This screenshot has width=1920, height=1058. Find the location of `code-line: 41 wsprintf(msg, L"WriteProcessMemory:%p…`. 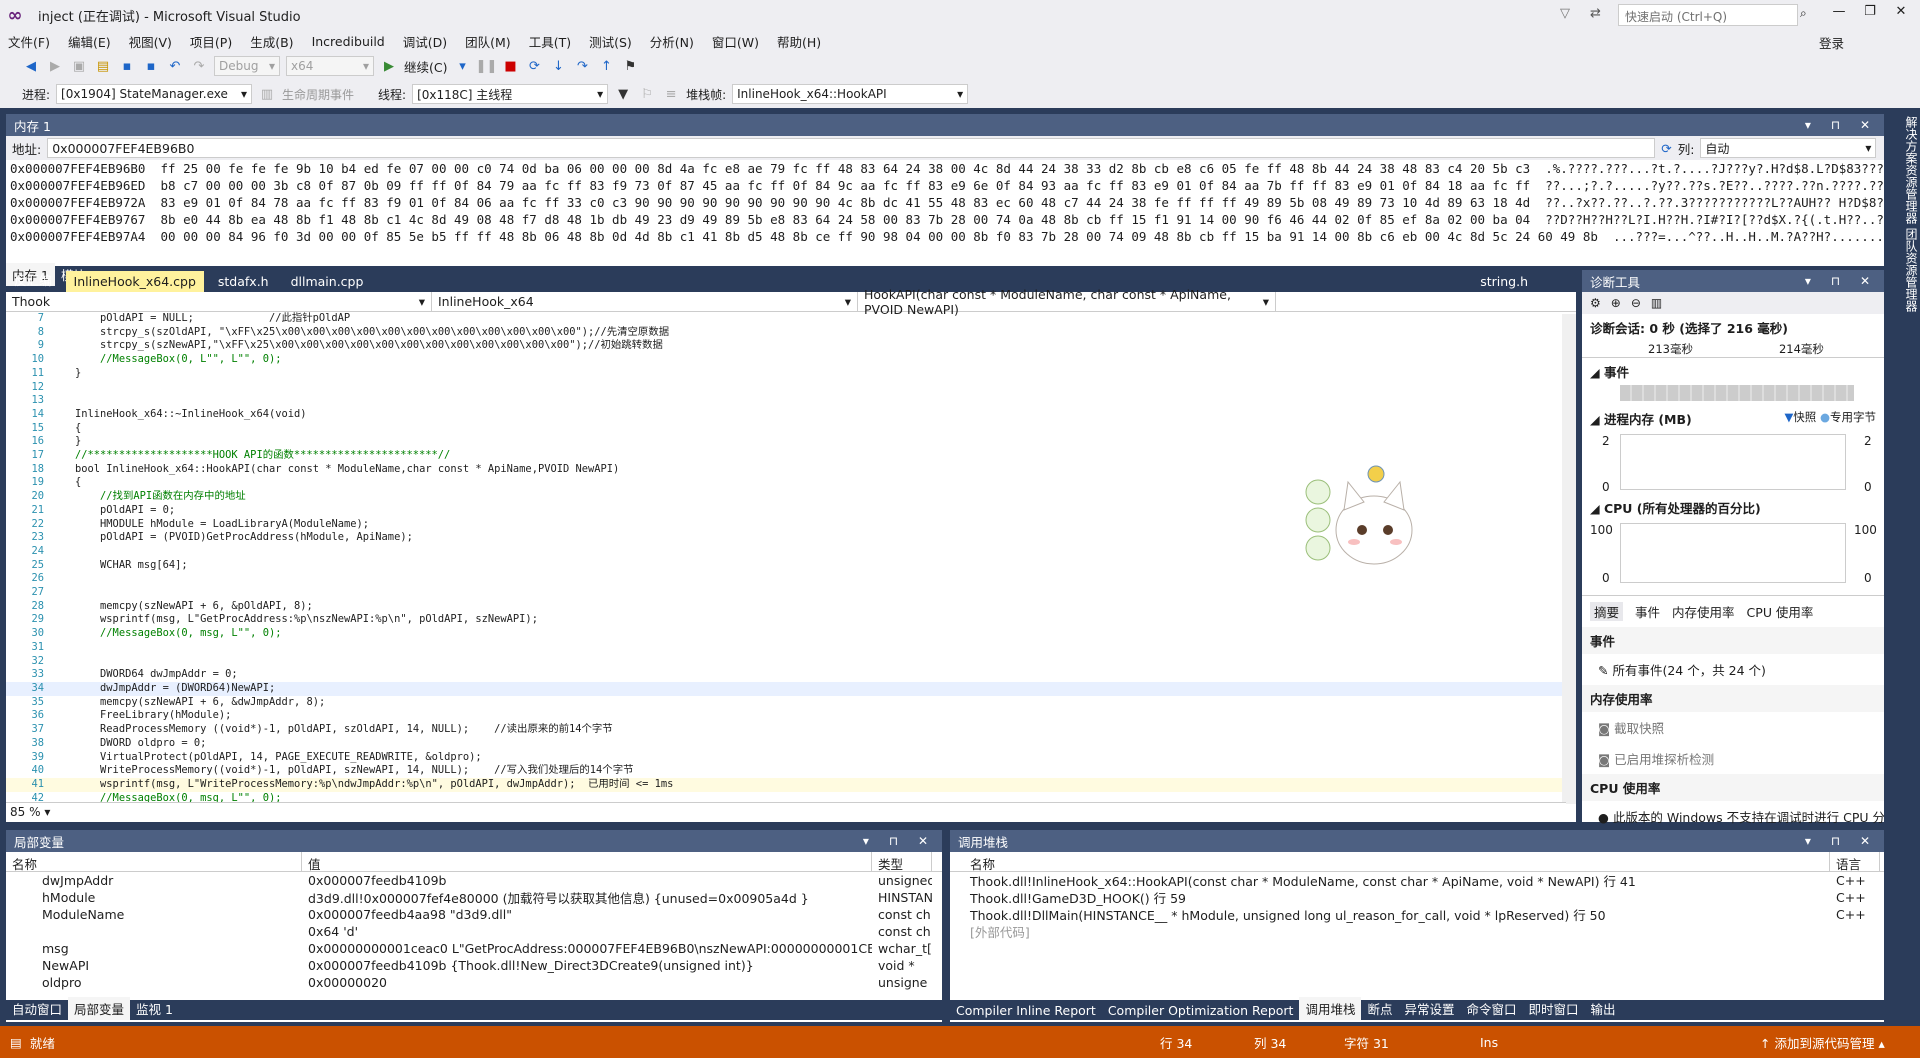

code-line: 41 wsprintf(msg, L"WriteProcessMemory:%p… is located at coordinates (786, 784).